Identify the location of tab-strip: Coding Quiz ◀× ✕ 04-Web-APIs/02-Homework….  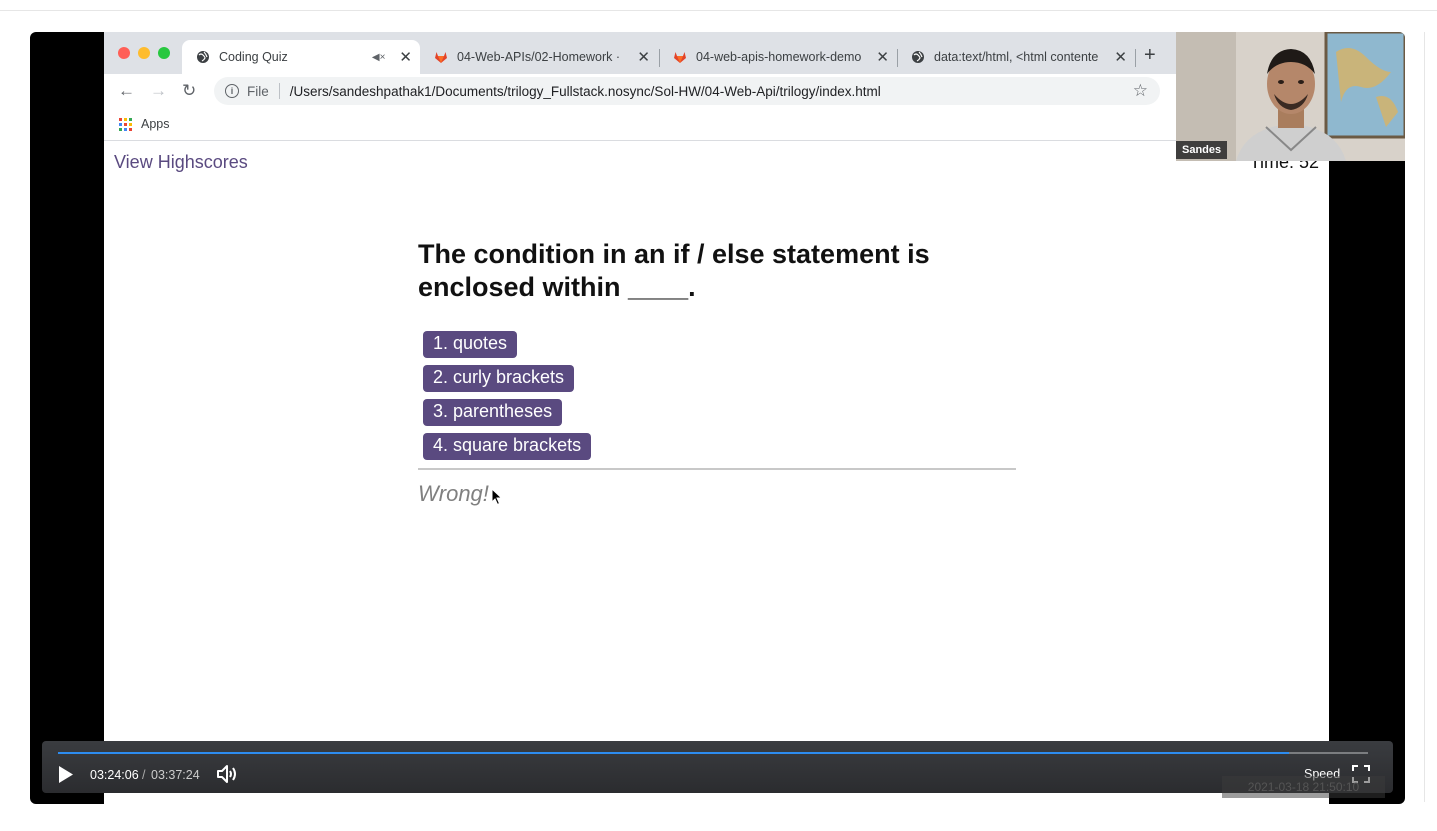
(716, 53).